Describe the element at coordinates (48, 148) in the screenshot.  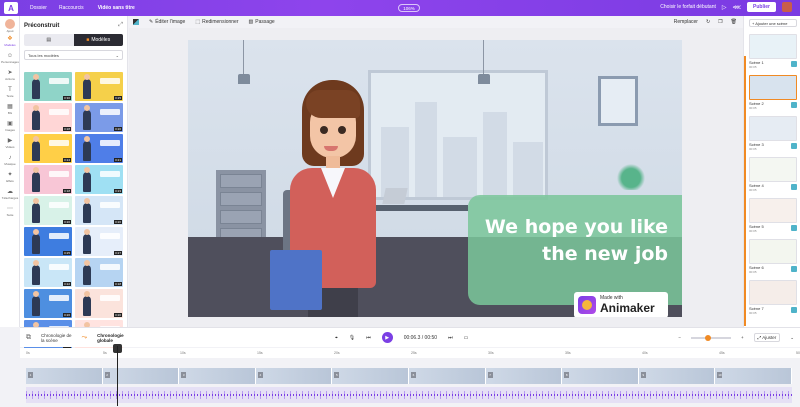
I see `template-thumb: 0:24` at that location.